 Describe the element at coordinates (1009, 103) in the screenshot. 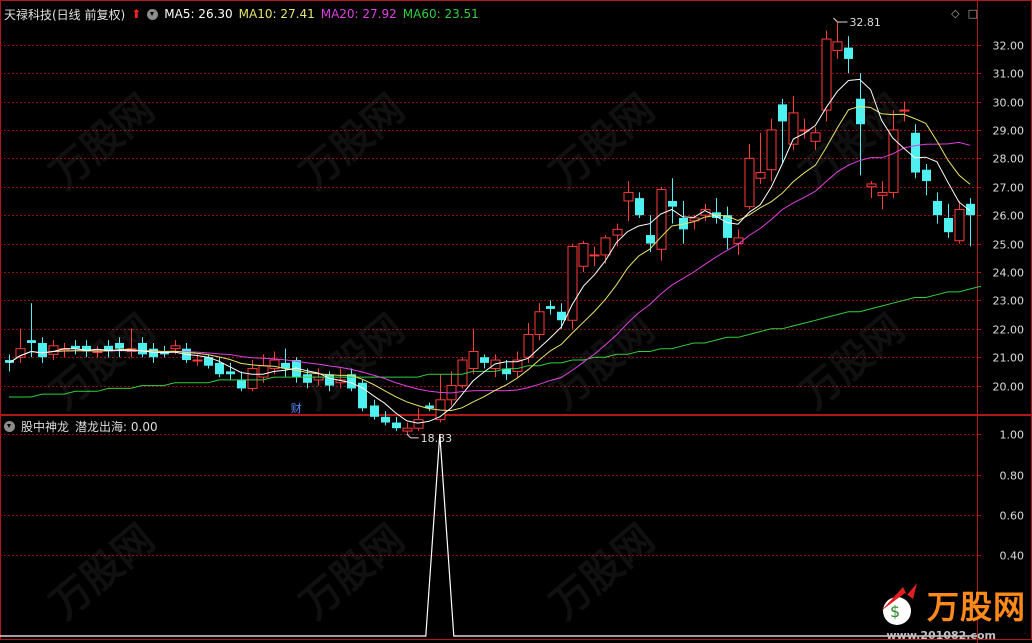

I see `price-tick-label: 30.00` at that location.